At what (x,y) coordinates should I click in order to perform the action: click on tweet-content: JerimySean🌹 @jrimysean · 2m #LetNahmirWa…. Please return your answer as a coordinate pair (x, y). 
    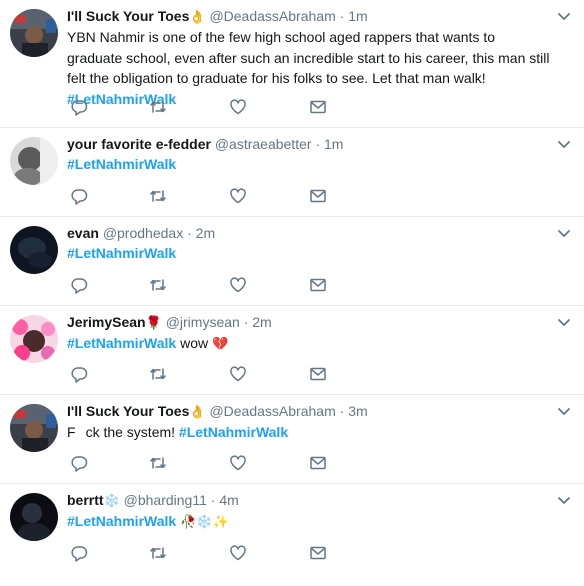
    Looking at the image, I should click on (310, 333).